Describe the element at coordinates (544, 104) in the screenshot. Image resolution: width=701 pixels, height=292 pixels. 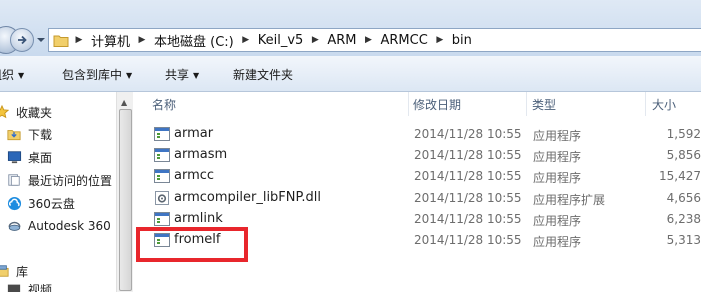
I see `column-header-type: 类型` at that location.